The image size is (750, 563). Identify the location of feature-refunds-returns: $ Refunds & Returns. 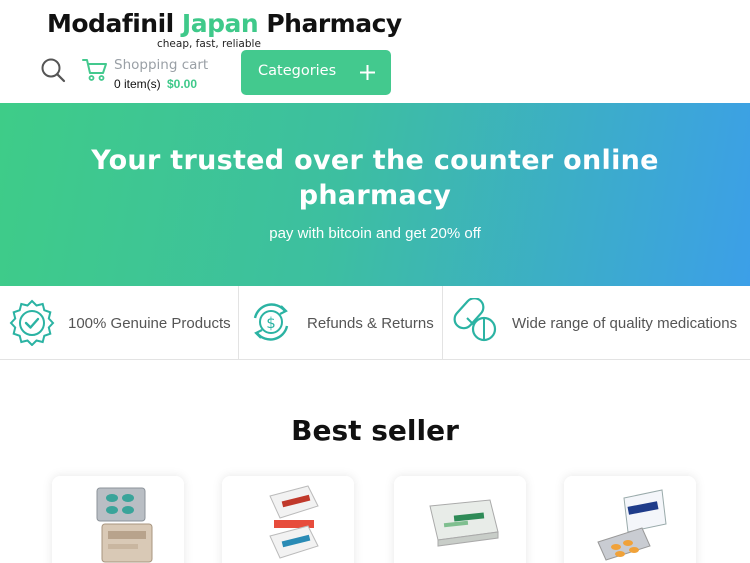
(341, 323).